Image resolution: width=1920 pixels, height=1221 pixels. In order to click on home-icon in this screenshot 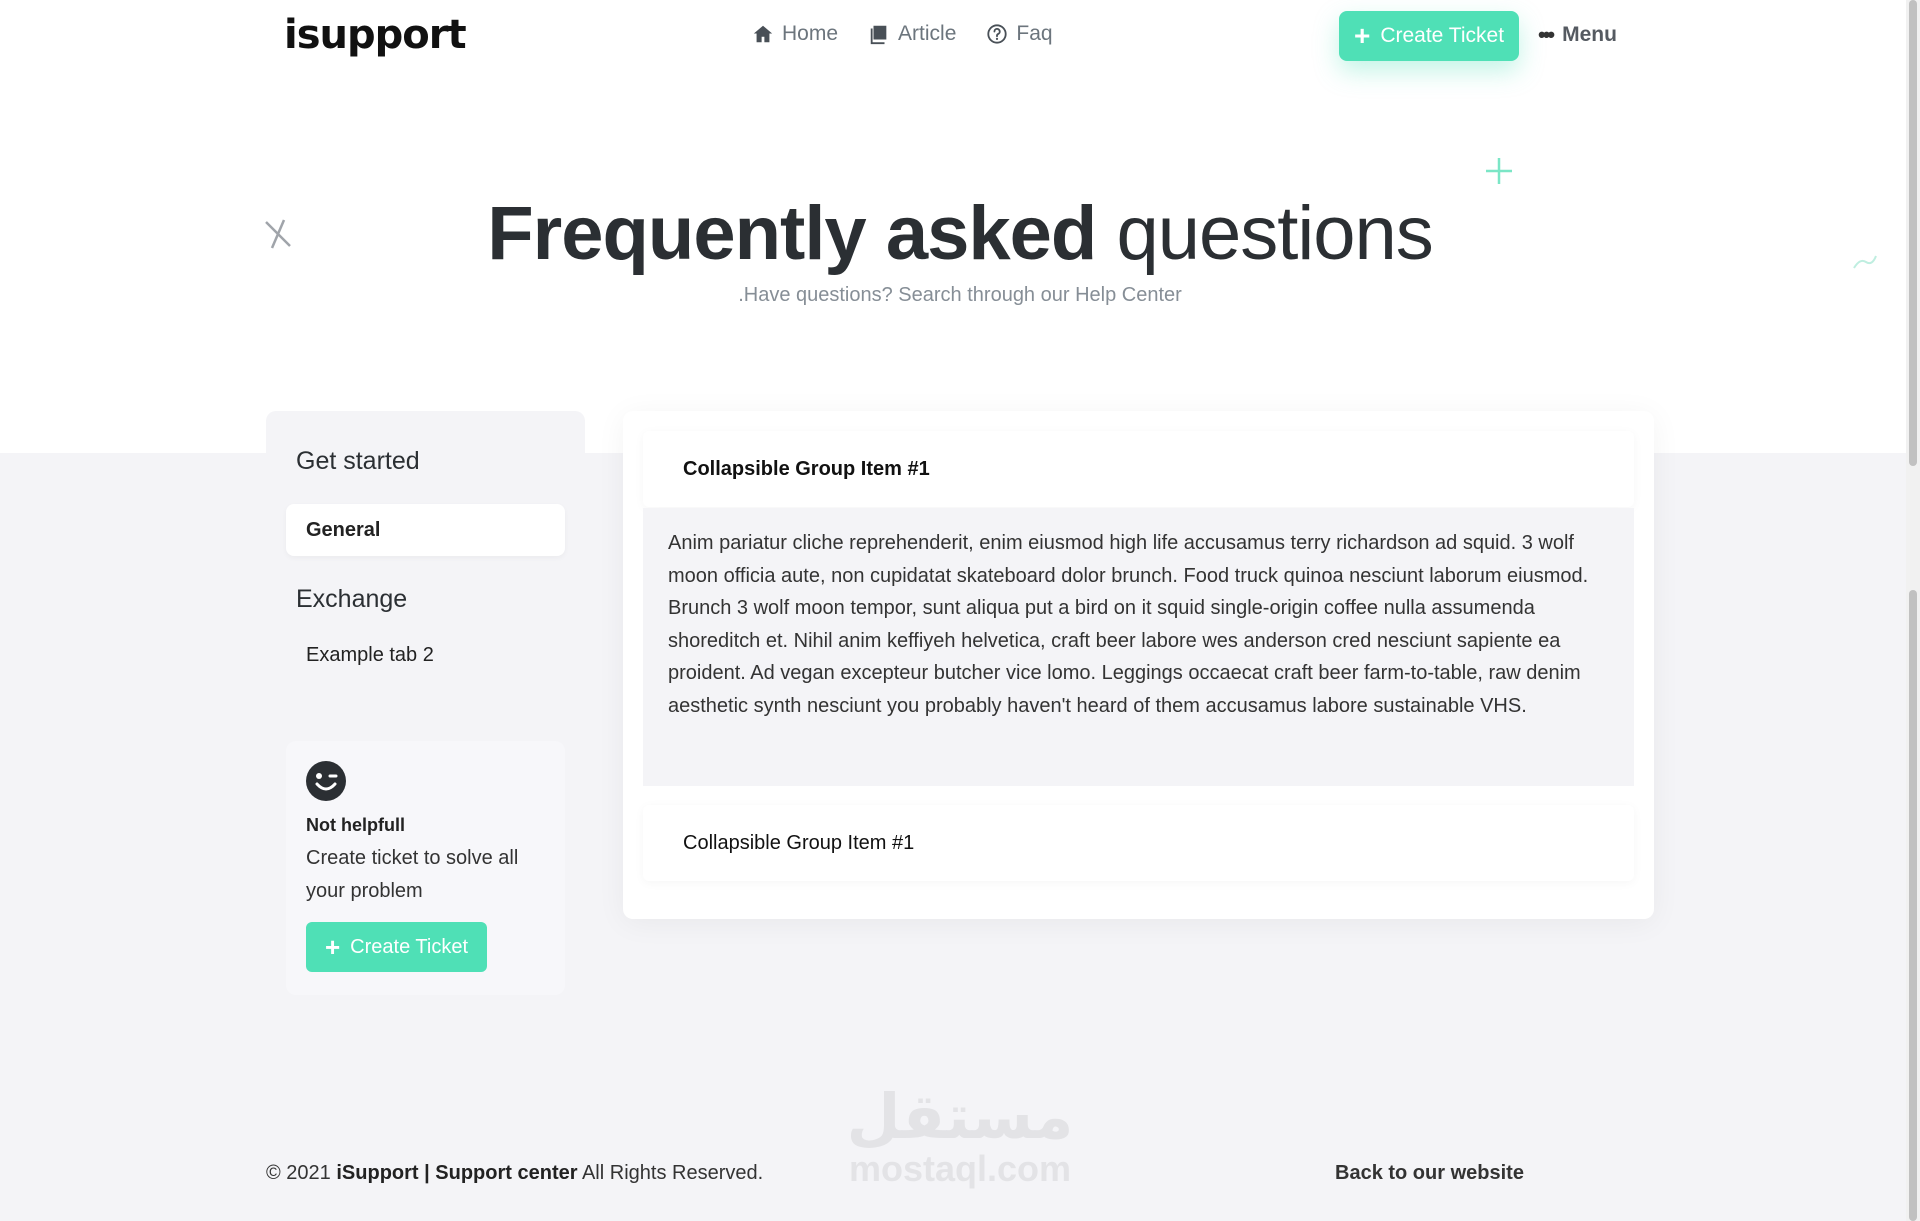, I will do `click(763, 34)`.